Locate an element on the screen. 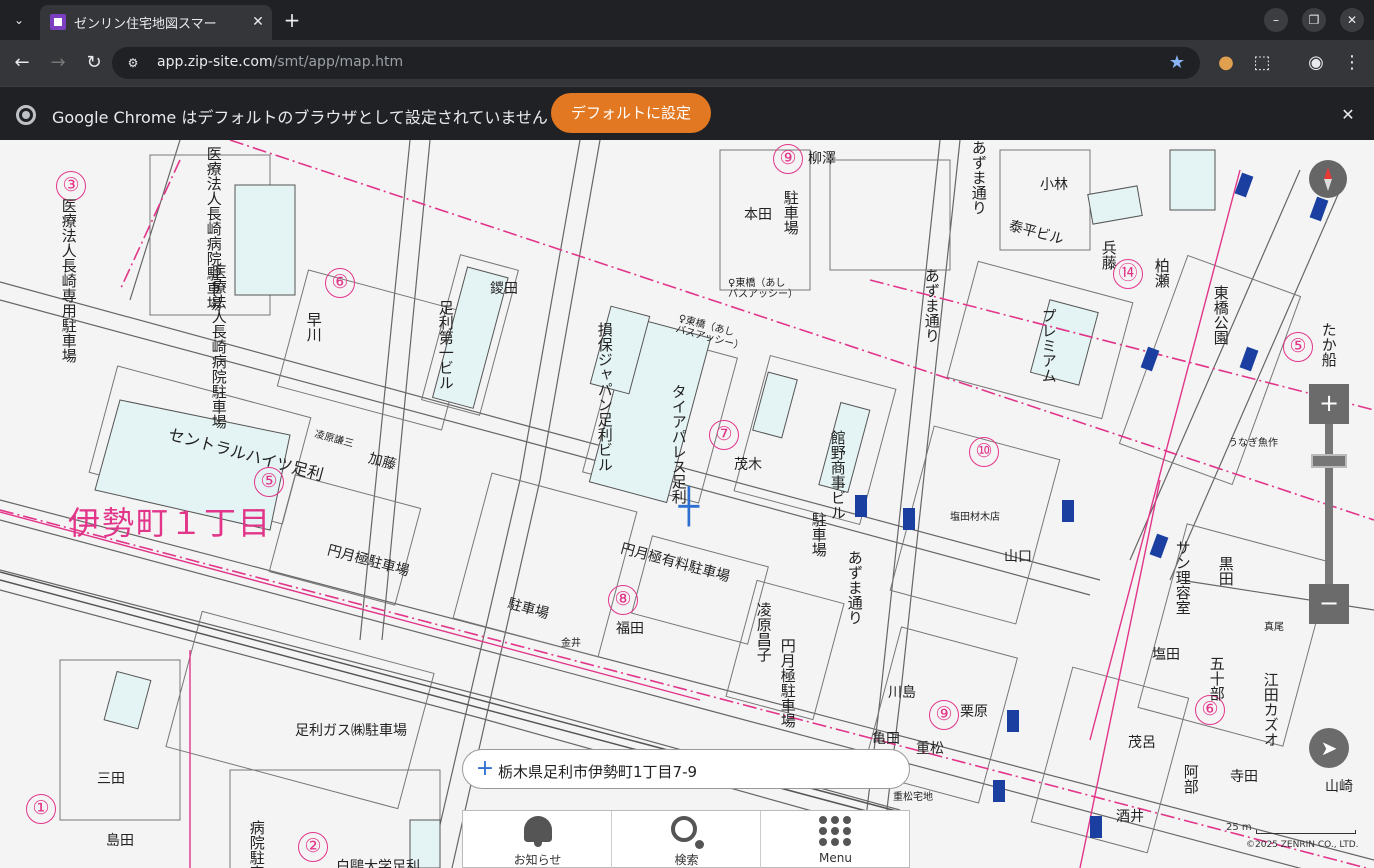 Image resolution: width=1374 pixels, height=868 pixels. building-label: 塩田 is located at coordinates (1166, 655).